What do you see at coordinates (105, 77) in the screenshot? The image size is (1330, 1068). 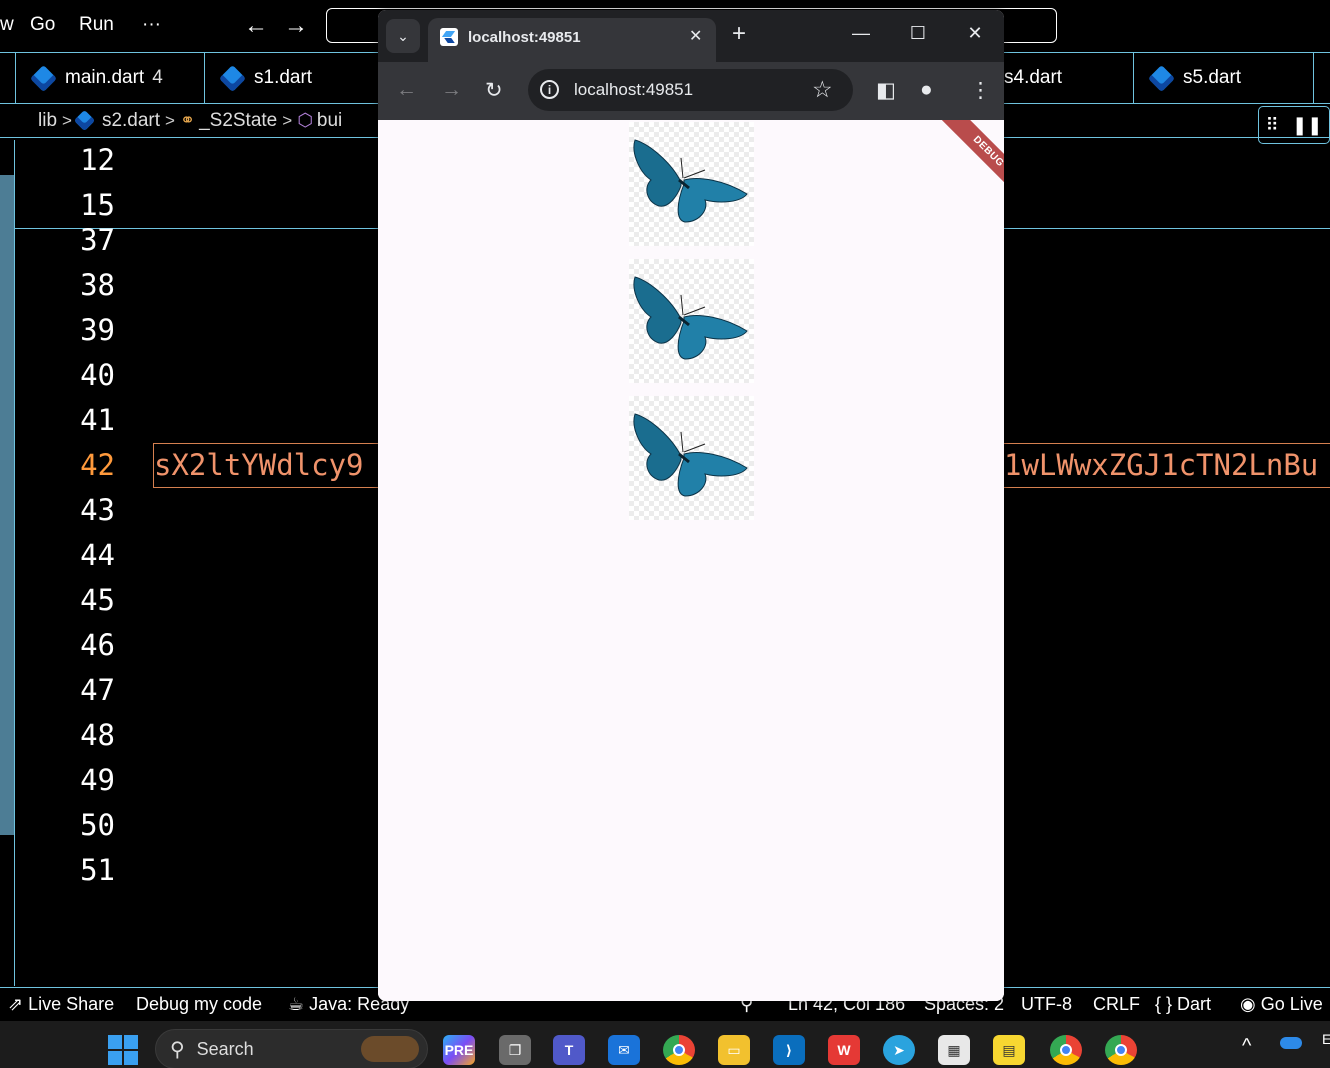 I see `tab-label: main.dart` at bounding box center [105, 77].